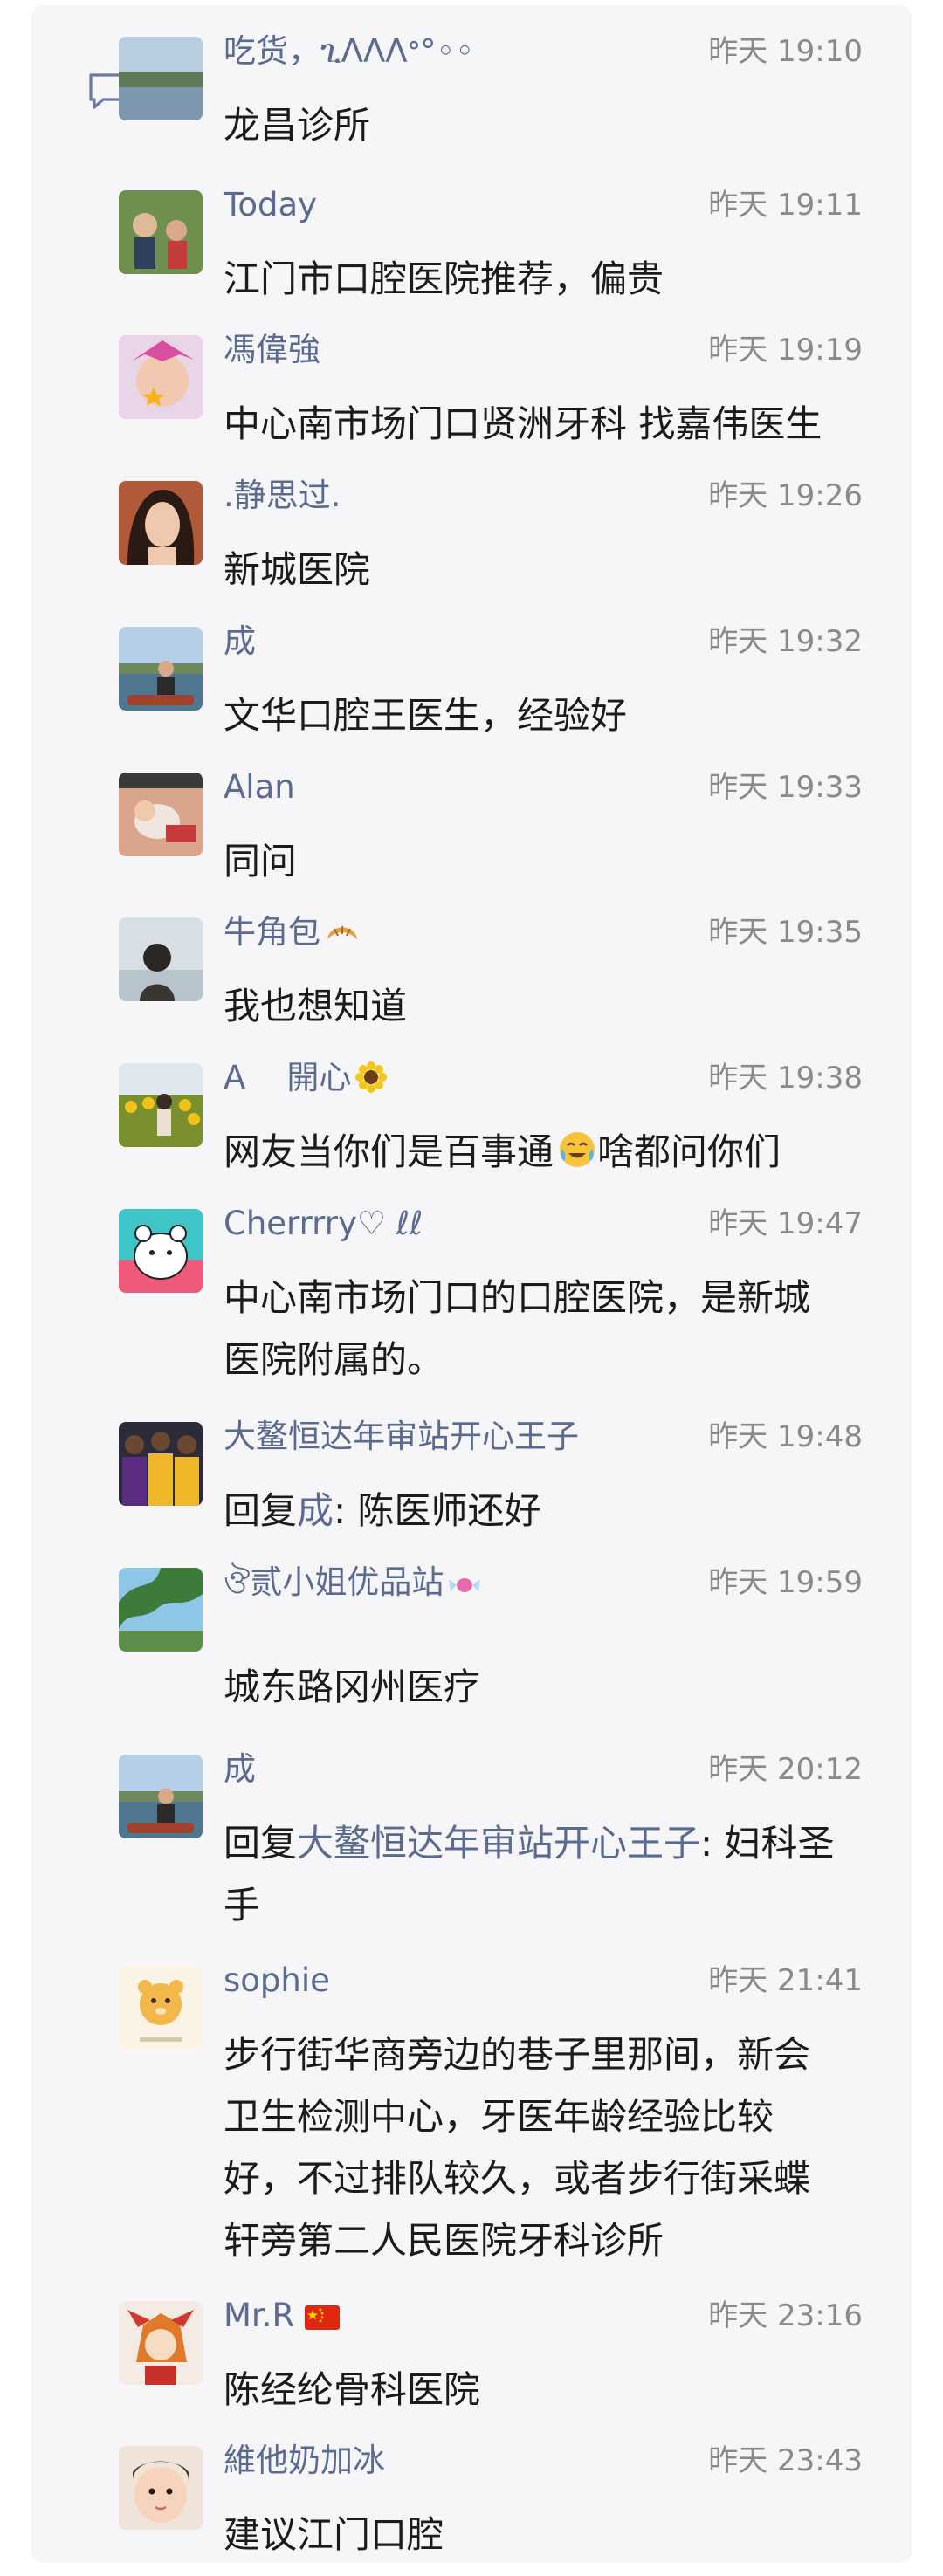 This screenshot has height=2576, width=943. Describe the element at coordinates (426, 715) in the screenshot. I see `comment-line: 文华口腔王医生，经验好` at that location.